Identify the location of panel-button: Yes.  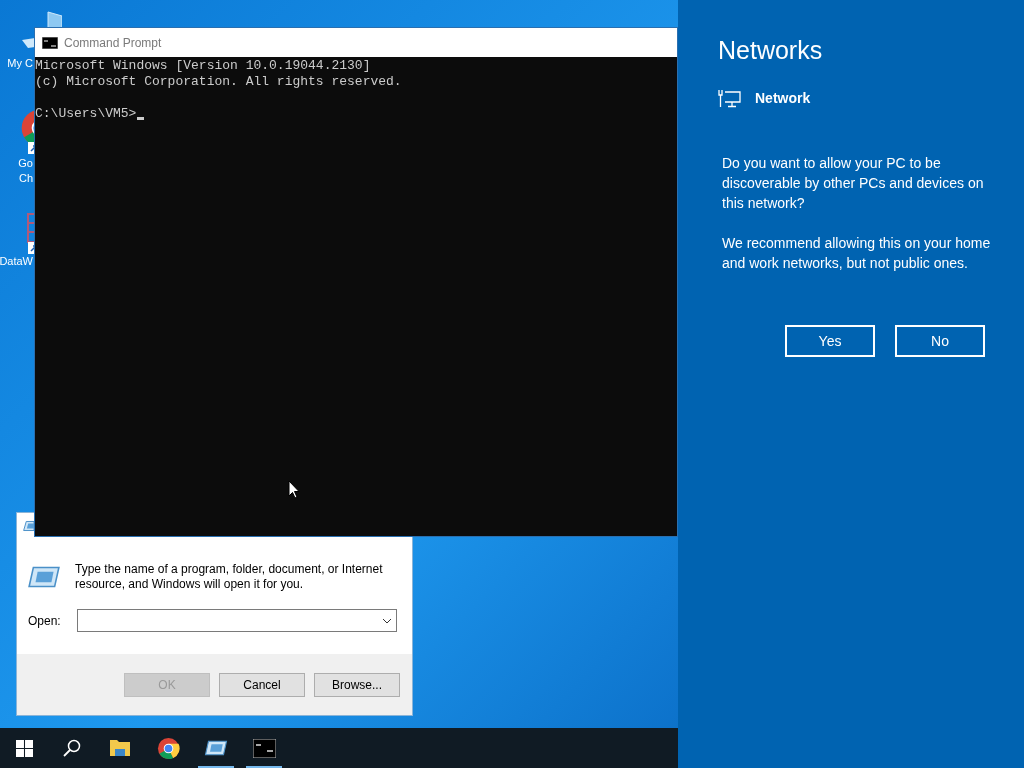
(830, 341).